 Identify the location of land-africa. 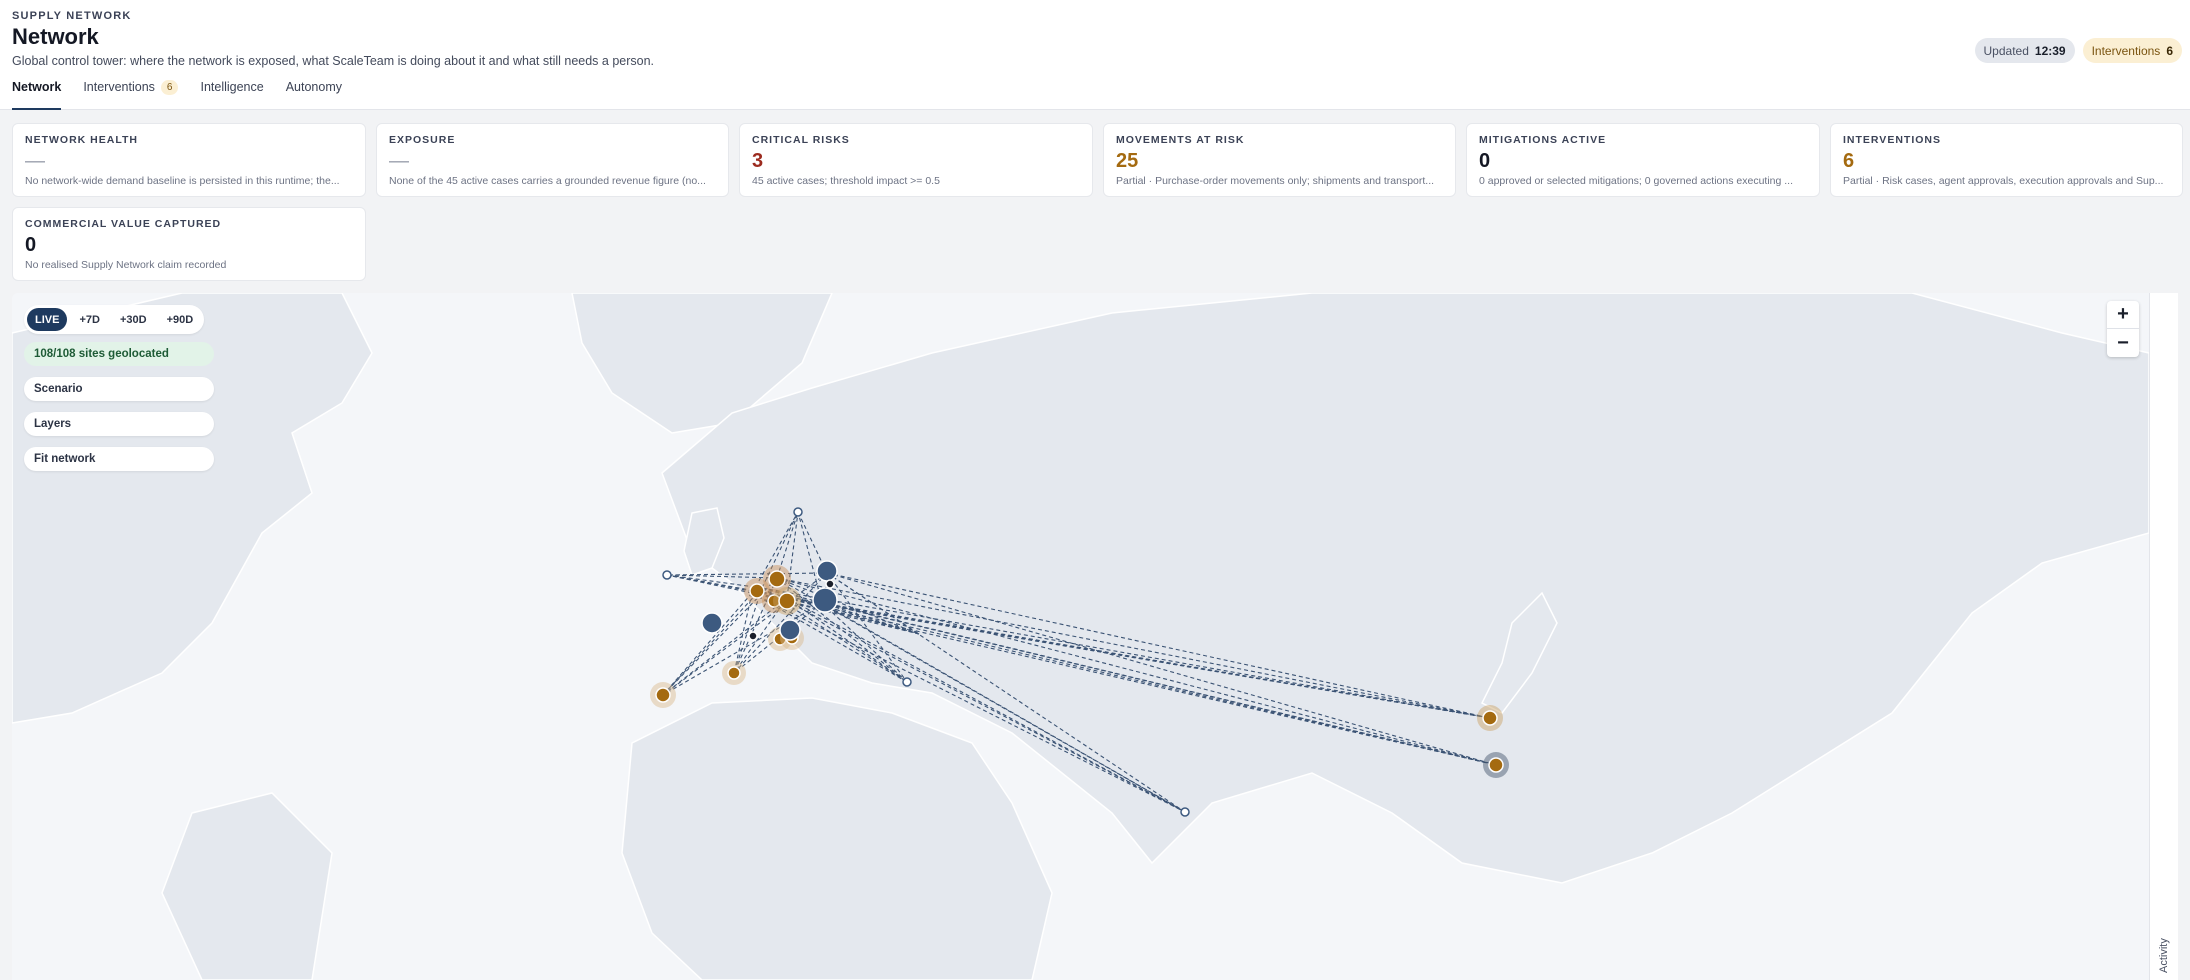
(837, 838).